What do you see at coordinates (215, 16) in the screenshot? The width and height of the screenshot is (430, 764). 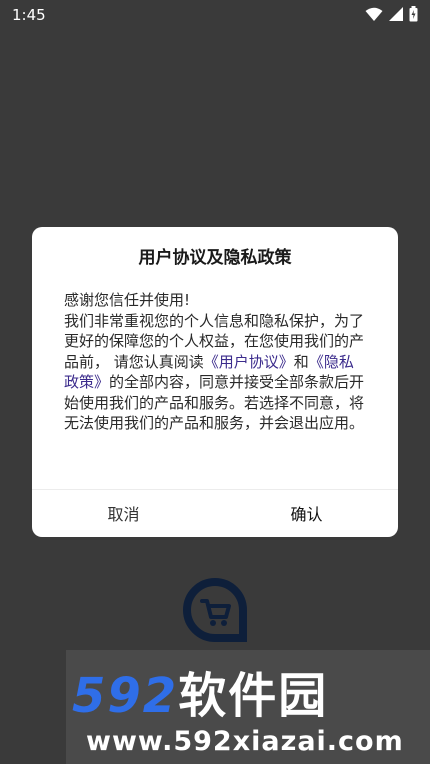 I see `status-bar: 1:45` at bounding box center [215, 16].